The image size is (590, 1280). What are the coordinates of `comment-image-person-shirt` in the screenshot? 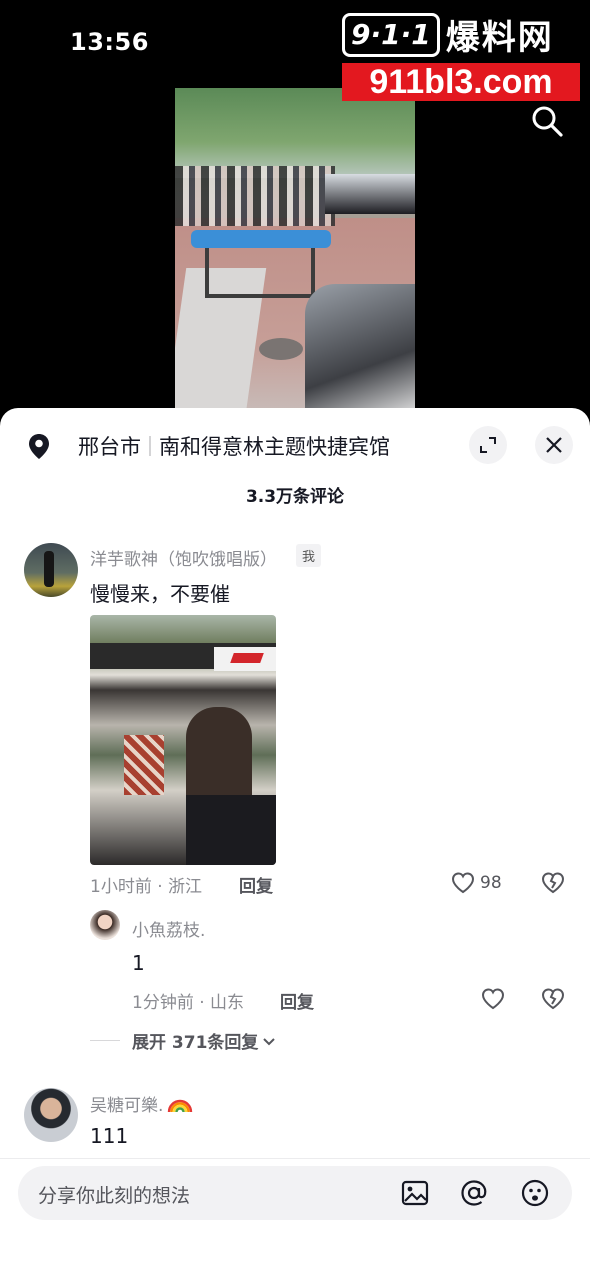 It's located at (231, 830).